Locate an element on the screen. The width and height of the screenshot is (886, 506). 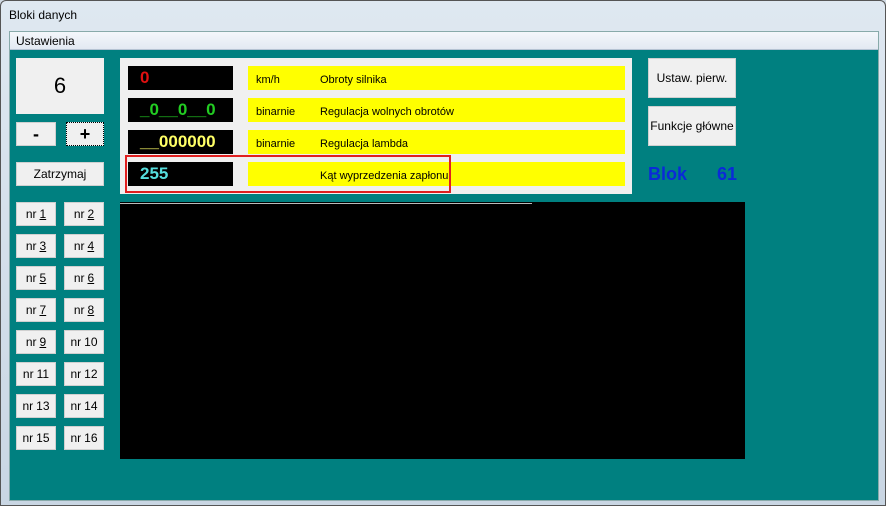
block-button-nr14: nr 14 is located at coordinates (84, 406).